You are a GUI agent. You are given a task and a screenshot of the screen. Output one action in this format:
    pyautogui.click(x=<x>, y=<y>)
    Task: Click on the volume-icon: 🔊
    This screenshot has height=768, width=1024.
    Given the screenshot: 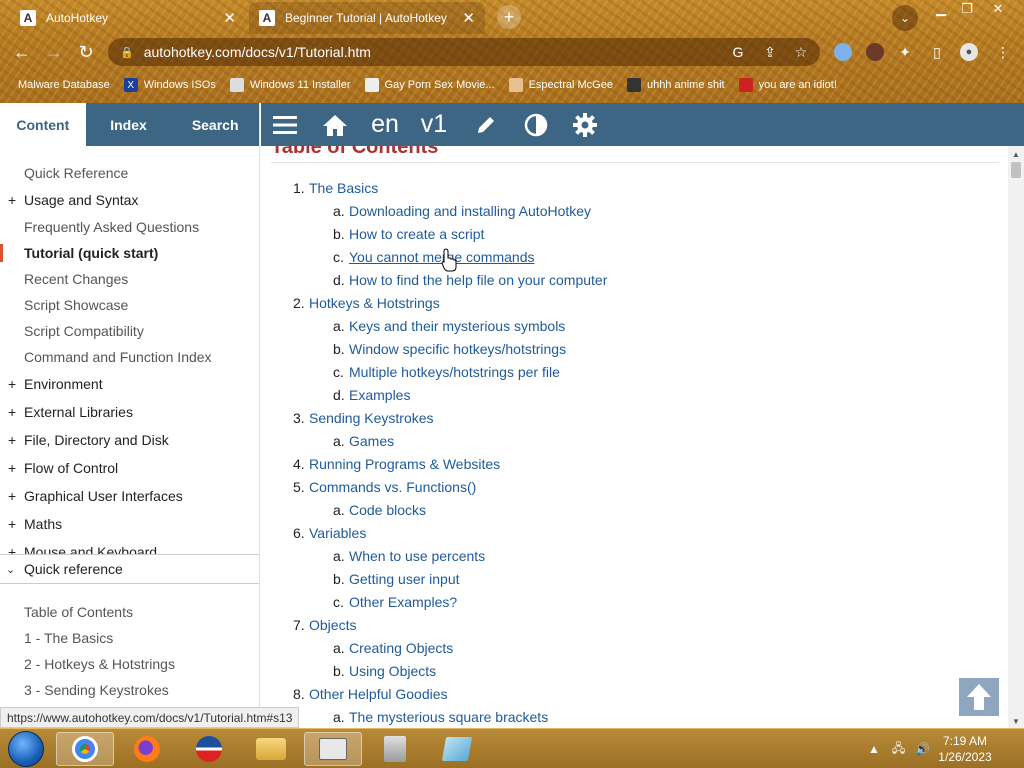 What is the action you would take?
    pyautogui.click(x=922, y=749)
    